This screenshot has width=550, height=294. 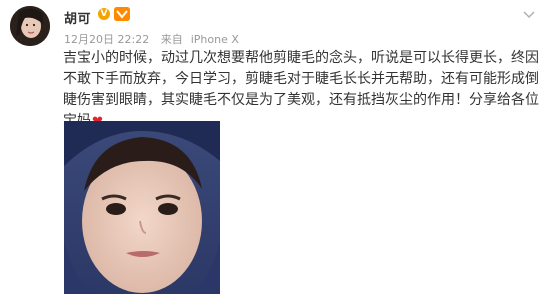 I want to click on post-source: iPhone X, so click(x=215, y=39).